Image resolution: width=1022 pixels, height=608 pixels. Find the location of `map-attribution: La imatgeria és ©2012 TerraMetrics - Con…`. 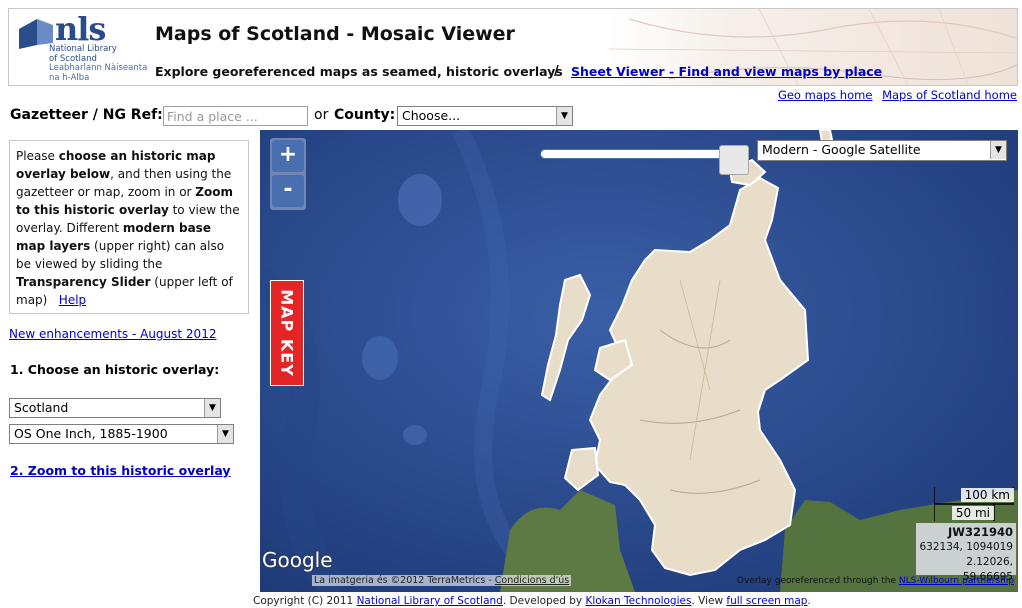

map-attribution: La imatgeria és ©2012 TerraMetrics - Con… is located at coordinates (442, 580).